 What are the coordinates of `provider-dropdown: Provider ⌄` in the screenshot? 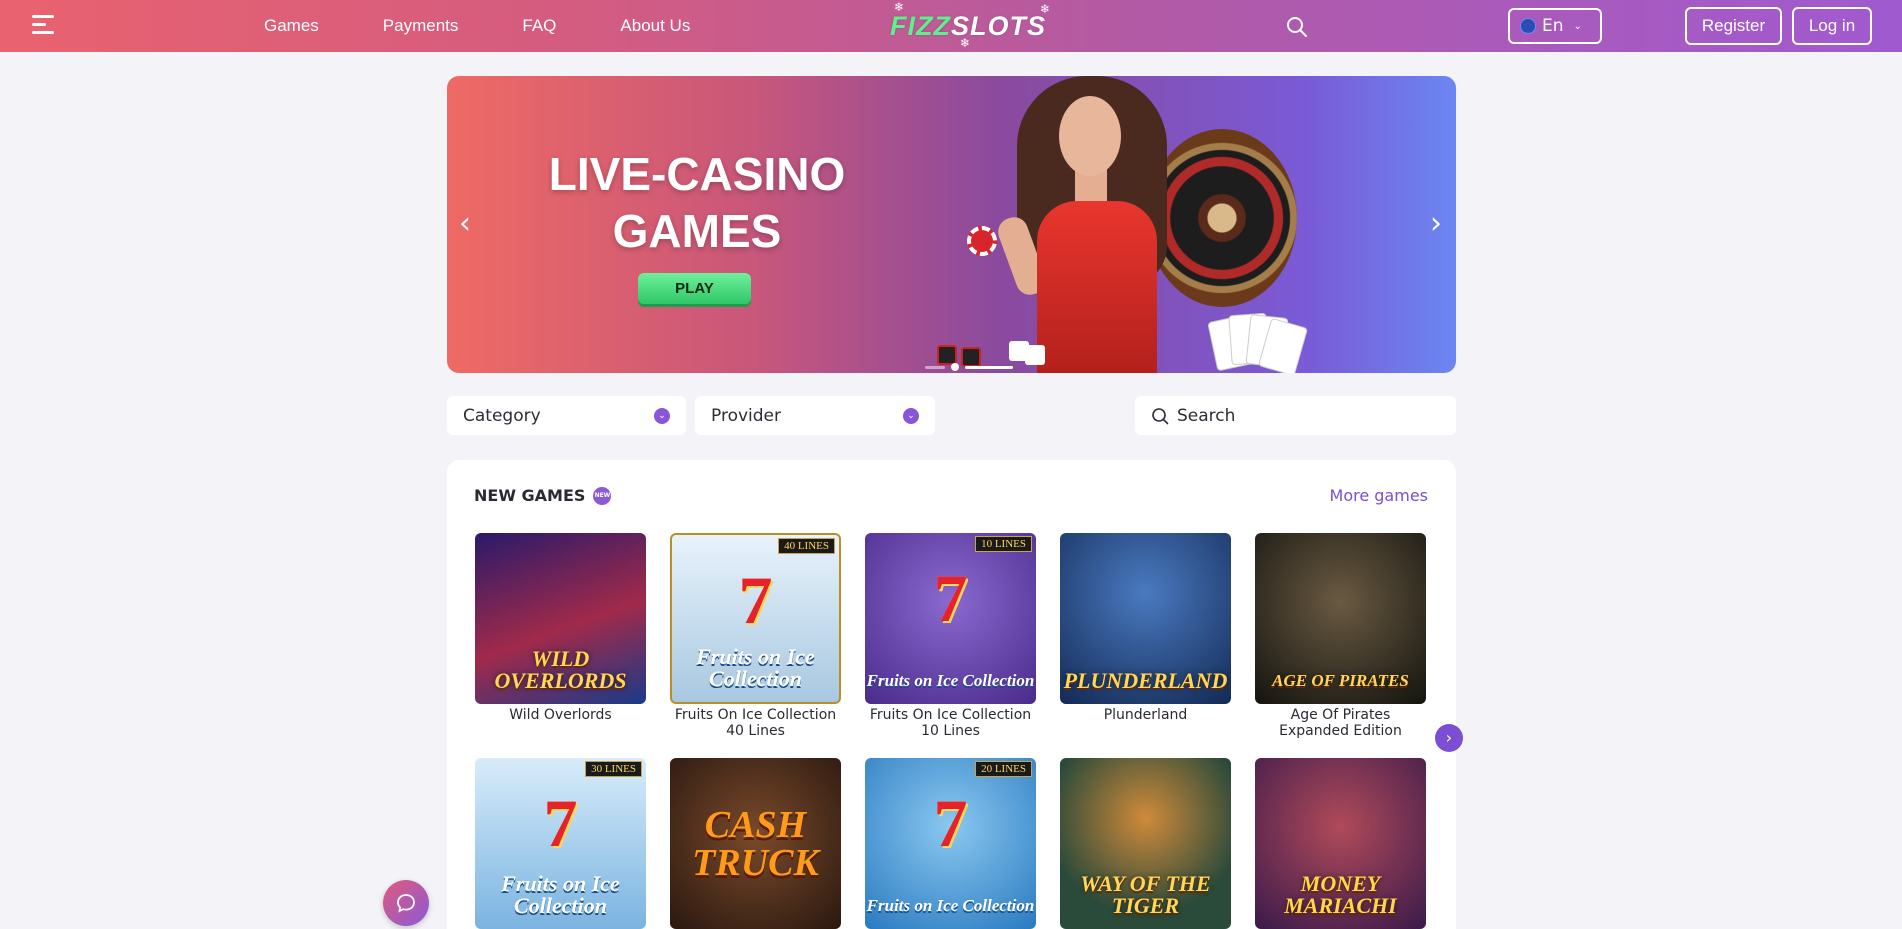 It's located at (815, 415).